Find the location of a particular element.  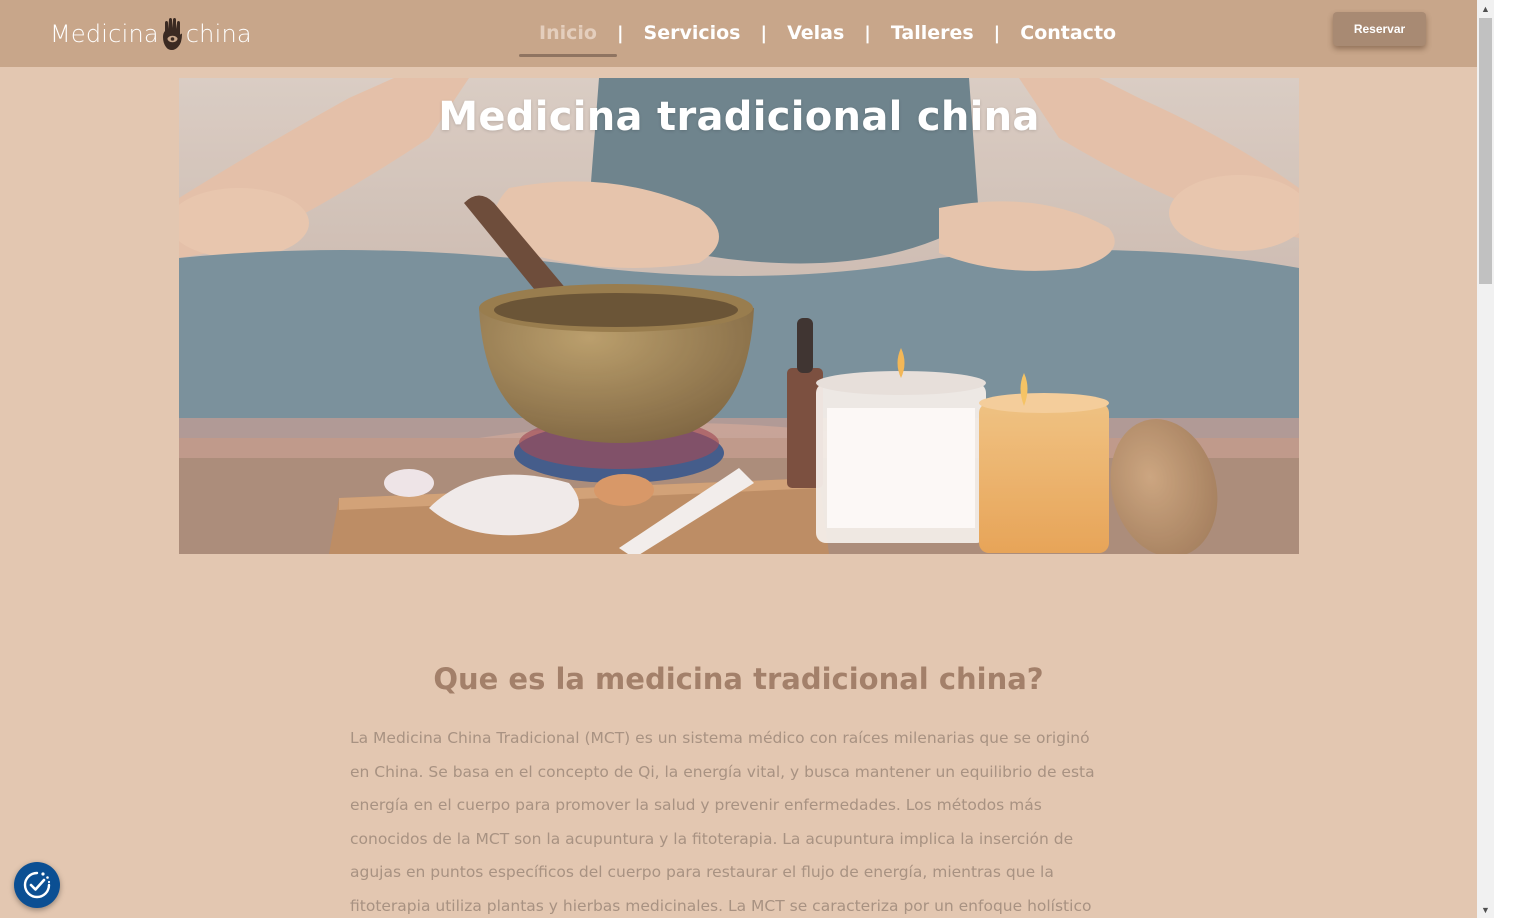

window-edge is located at coordinates (1515, 459).